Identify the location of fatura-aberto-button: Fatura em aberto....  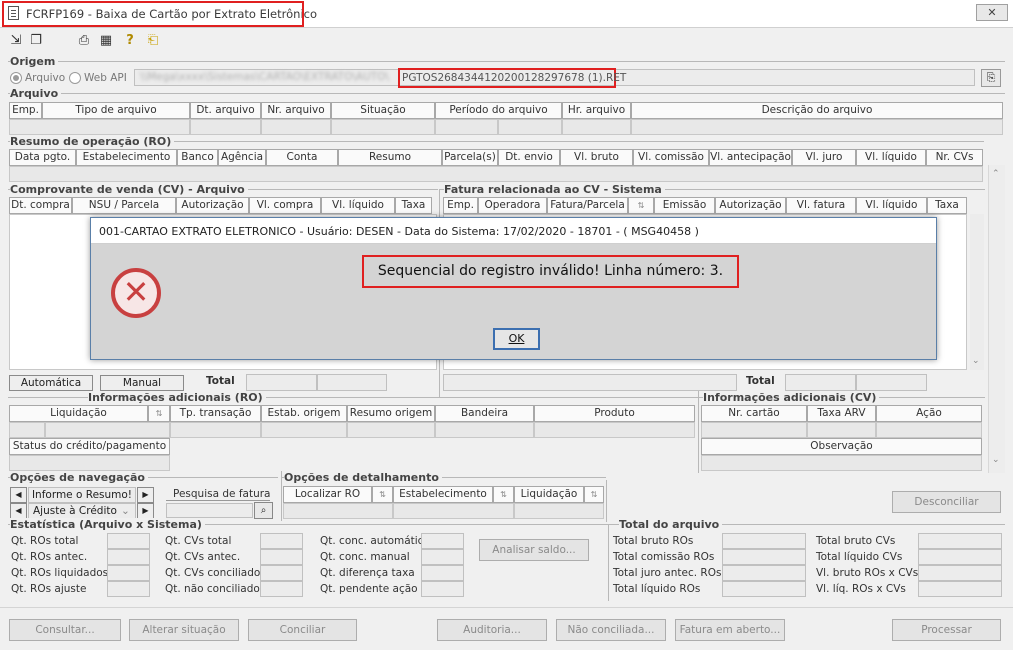
(730, 630).